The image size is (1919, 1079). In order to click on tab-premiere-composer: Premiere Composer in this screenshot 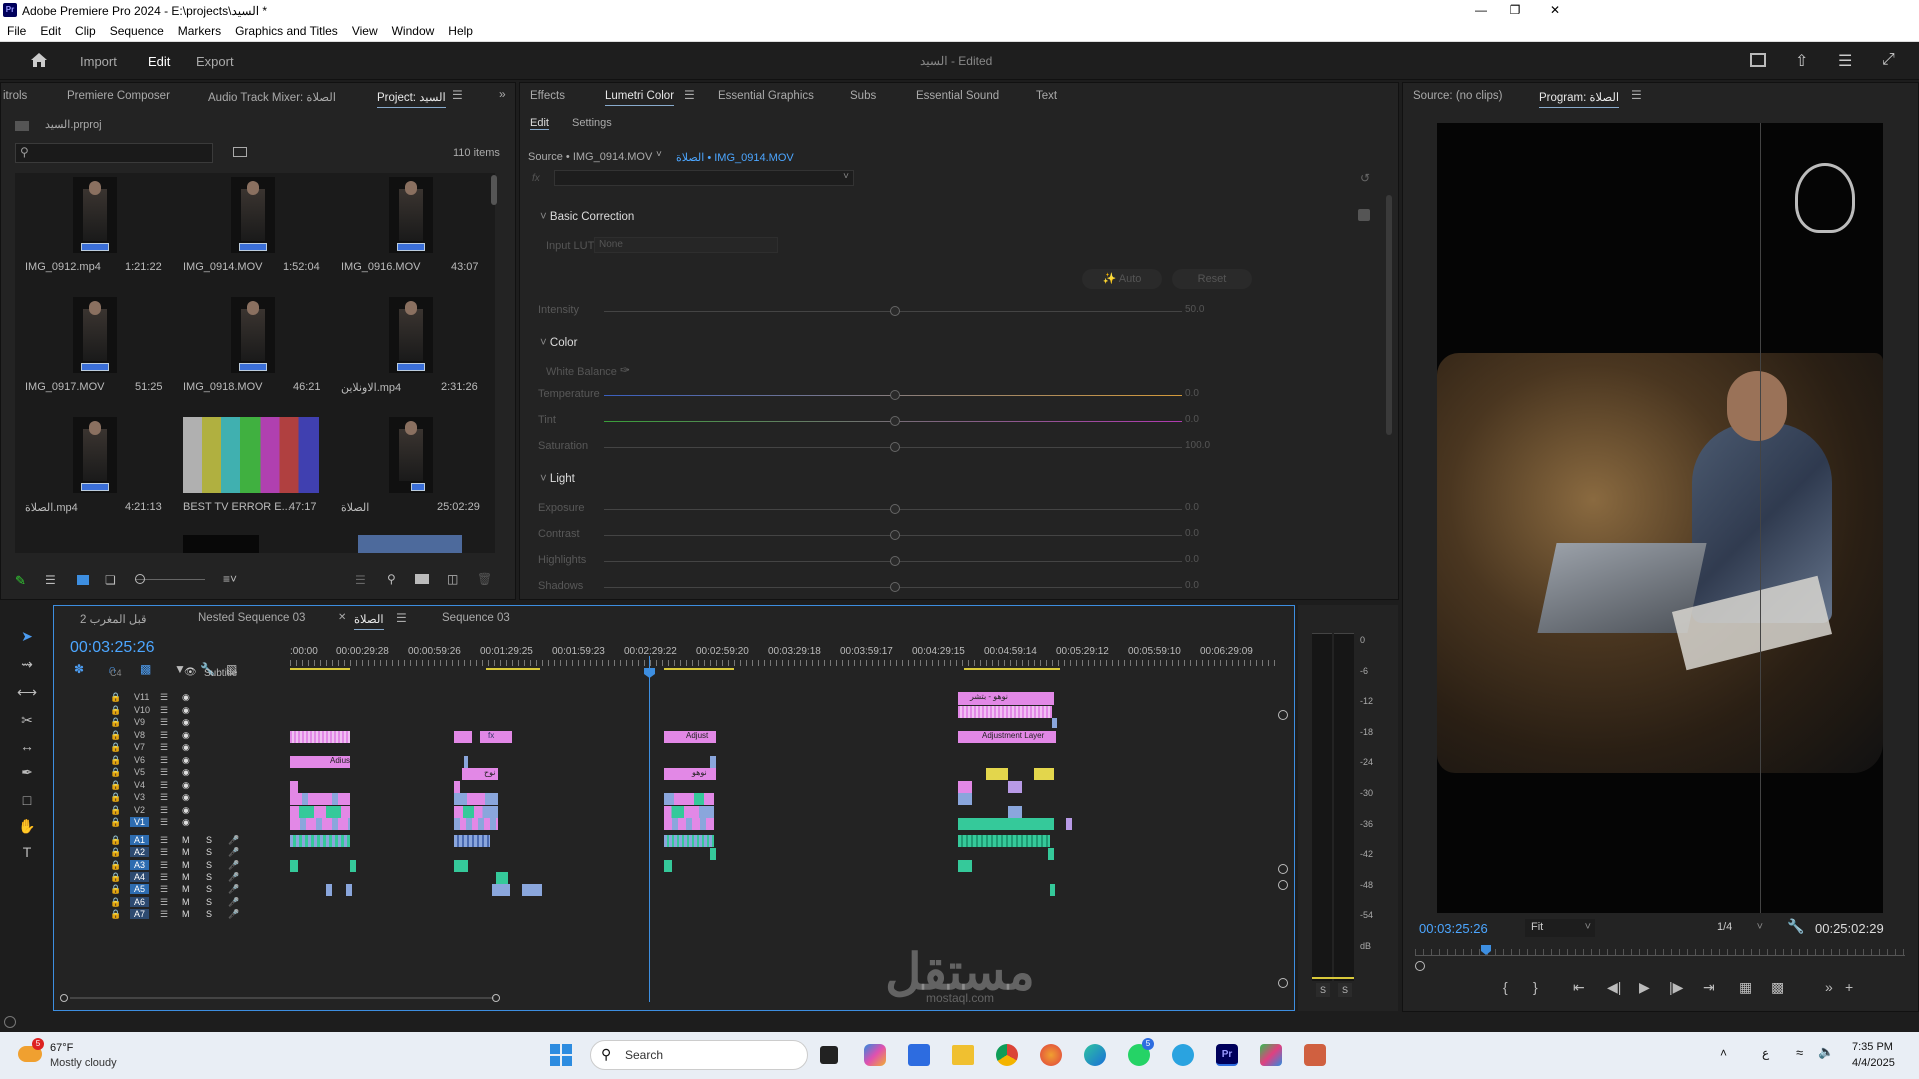, I will do `click(118, 96)`.